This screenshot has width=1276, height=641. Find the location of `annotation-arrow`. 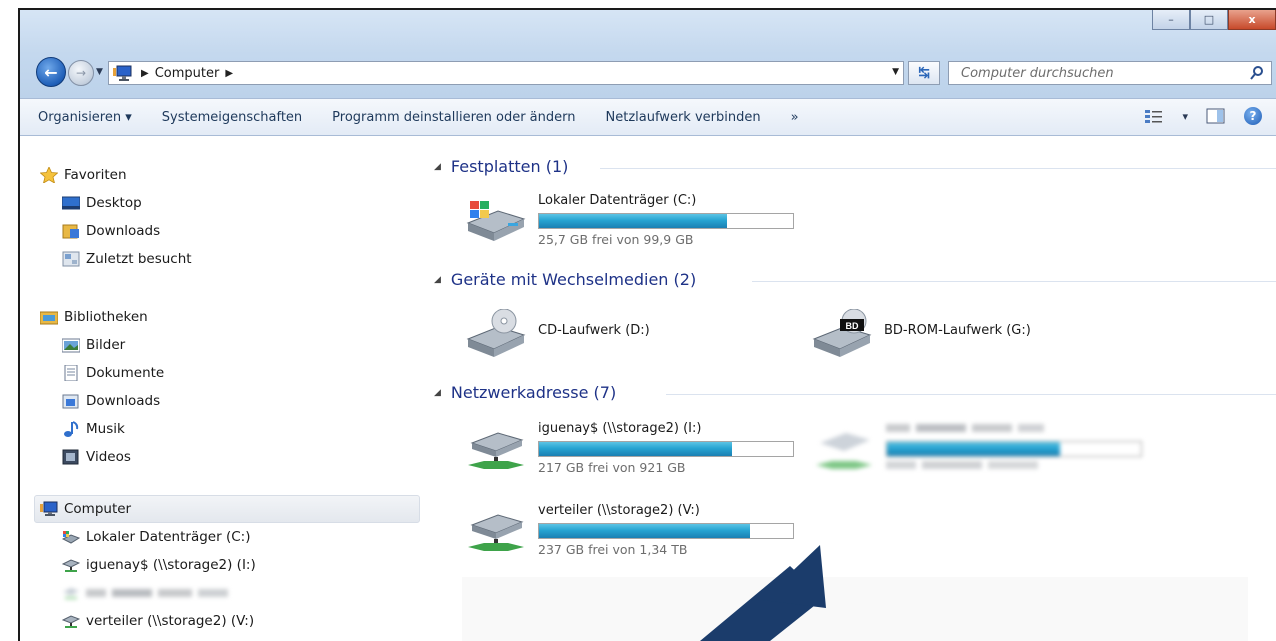

annotation-arrow is located at coordinates (763, 593).